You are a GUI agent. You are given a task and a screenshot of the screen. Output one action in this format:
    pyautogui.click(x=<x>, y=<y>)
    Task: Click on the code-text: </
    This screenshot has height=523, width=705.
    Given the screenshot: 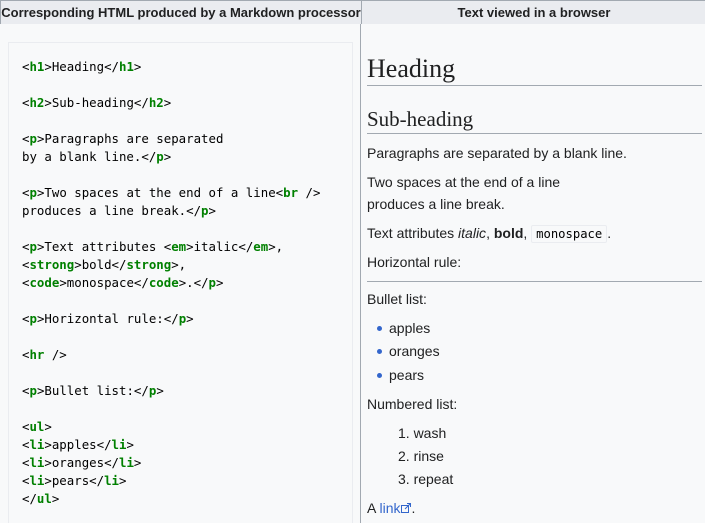 What is the action you would take?
    pyautogui.click(x=29, y=498)
    